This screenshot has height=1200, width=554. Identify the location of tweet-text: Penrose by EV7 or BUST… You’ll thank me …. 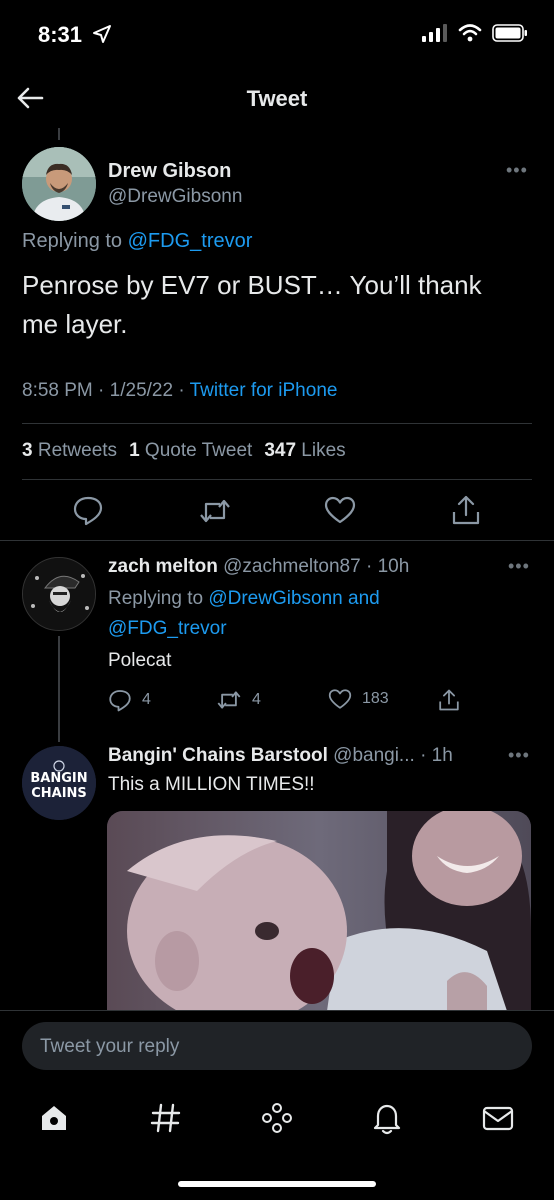
(252, 304).